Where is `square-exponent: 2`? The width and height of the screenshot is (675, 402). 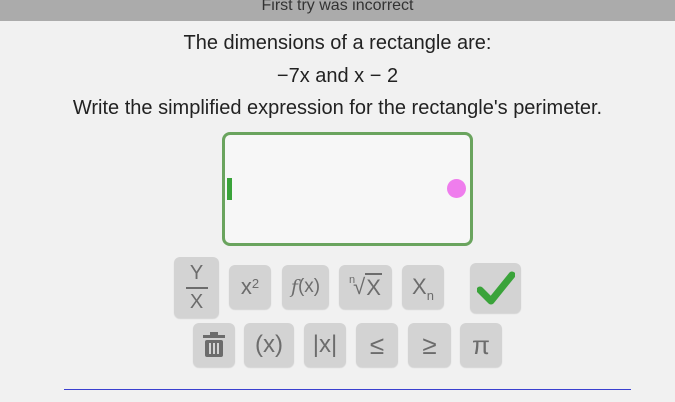
square-exponent: 2 is located at coordinates (255, 283).